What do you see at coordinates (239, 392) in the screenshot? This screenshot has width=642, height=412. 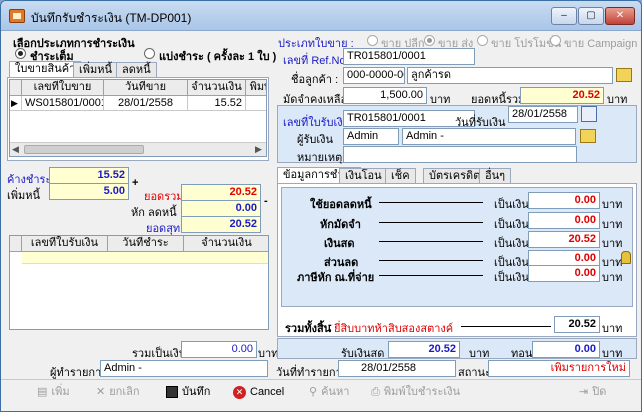 I see `cancel-icon: ✕` at bounding box center [239, 392].